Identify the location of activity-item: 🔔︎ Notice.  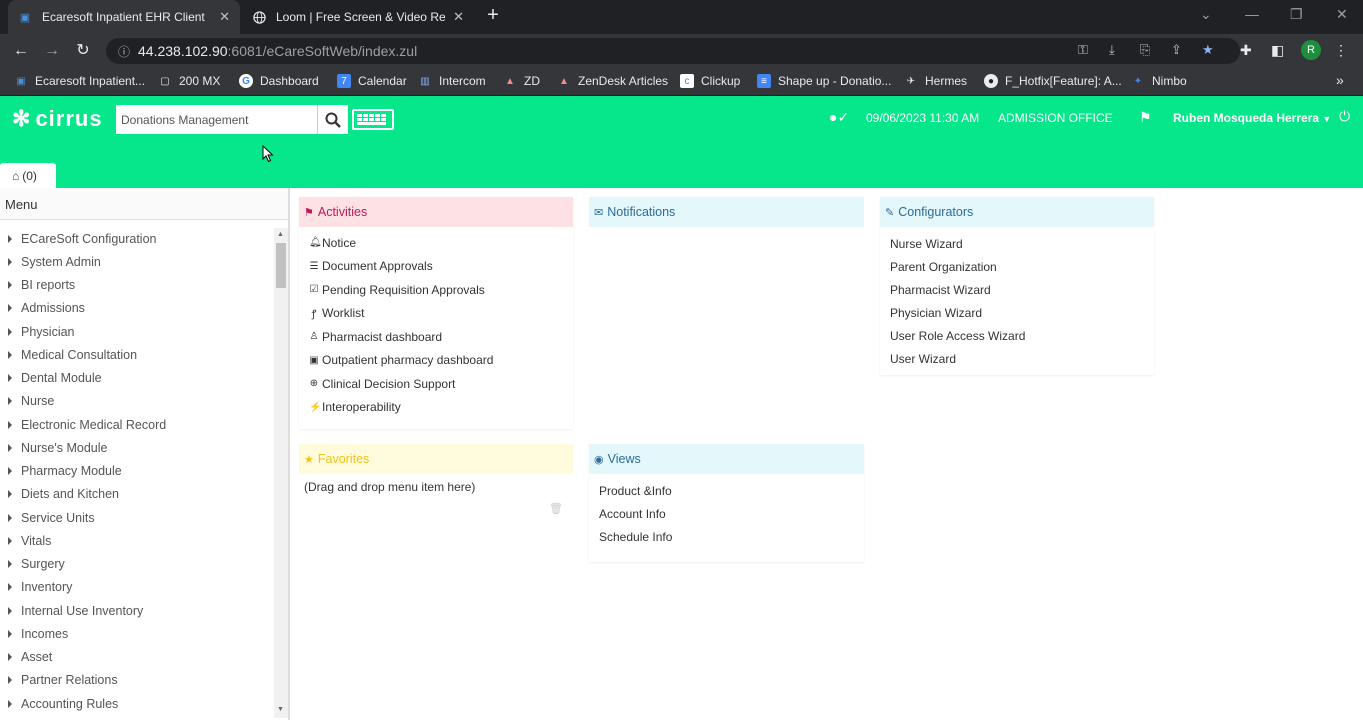
(436, 243).